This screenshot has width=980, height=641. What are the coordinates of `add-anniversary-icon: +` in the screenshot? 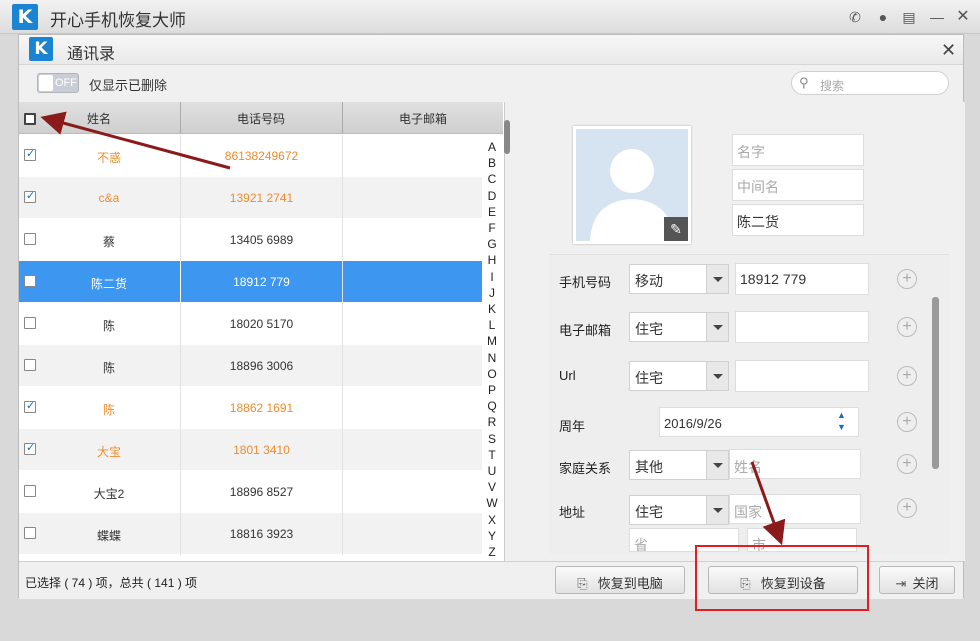 It's located at (907, 422).